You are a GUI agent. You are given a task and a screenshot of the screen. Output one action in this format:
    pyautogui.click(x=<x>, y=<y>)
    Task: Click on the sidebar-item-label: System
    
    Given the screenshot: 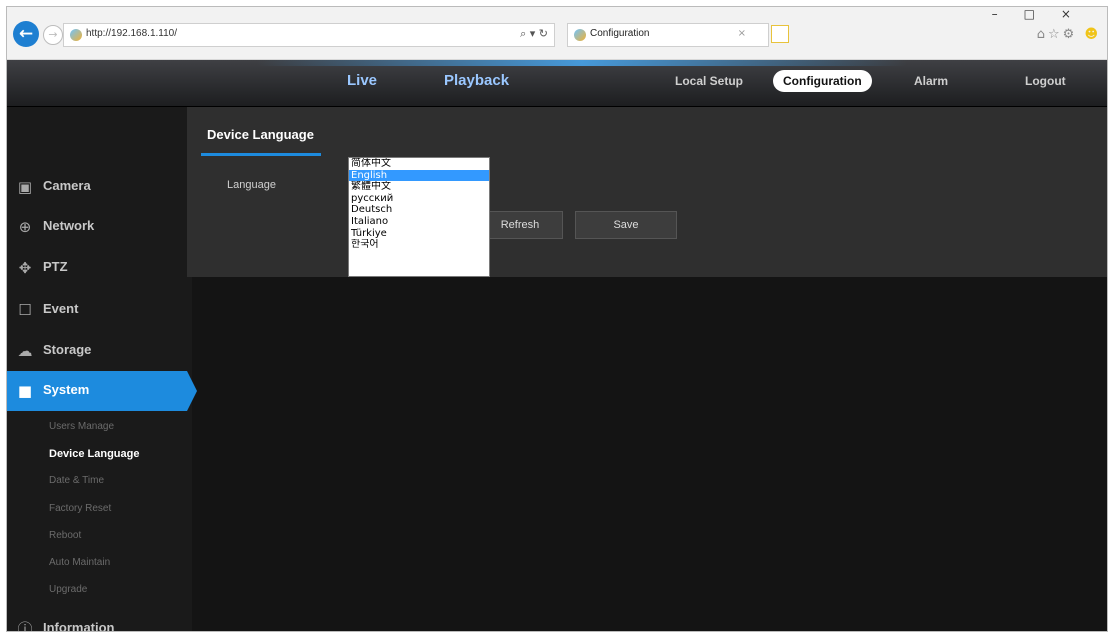 What is the action you would take?
    pyautogui.click(x=66, y=389)
    